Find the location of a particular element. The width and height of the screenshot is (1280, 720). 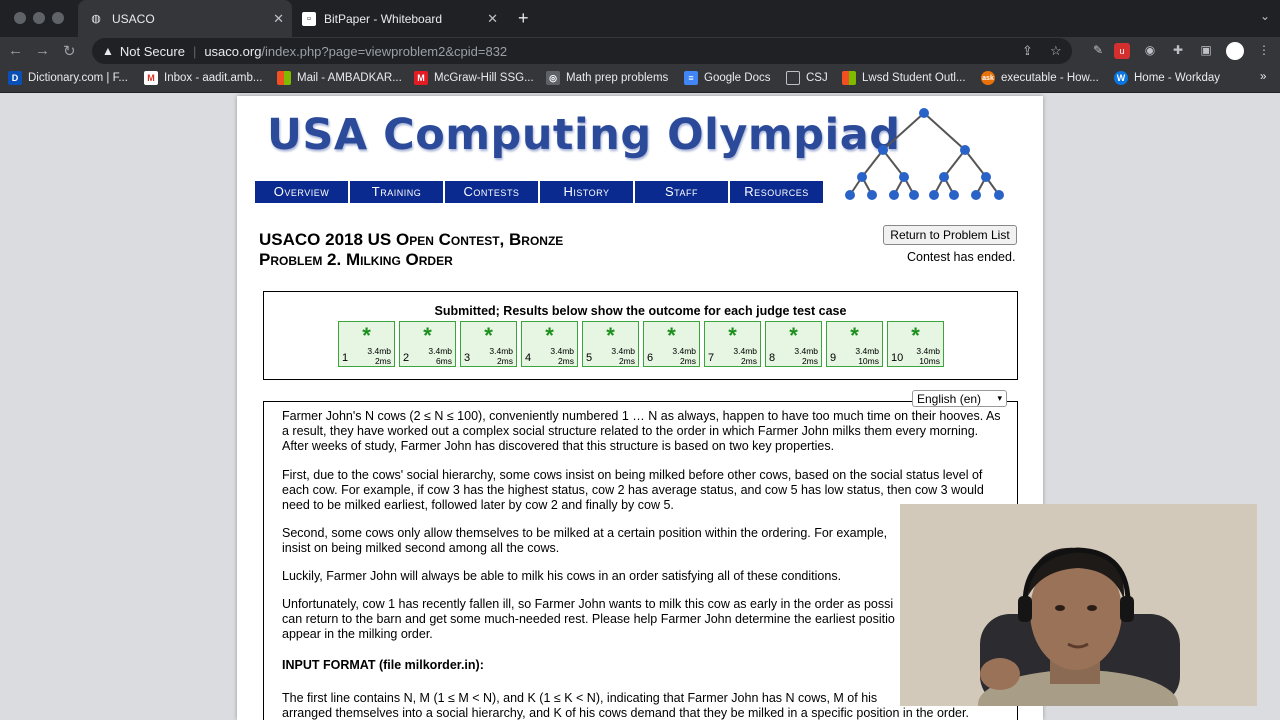

nav-overview: Overview is located at coordinates (301, 192).